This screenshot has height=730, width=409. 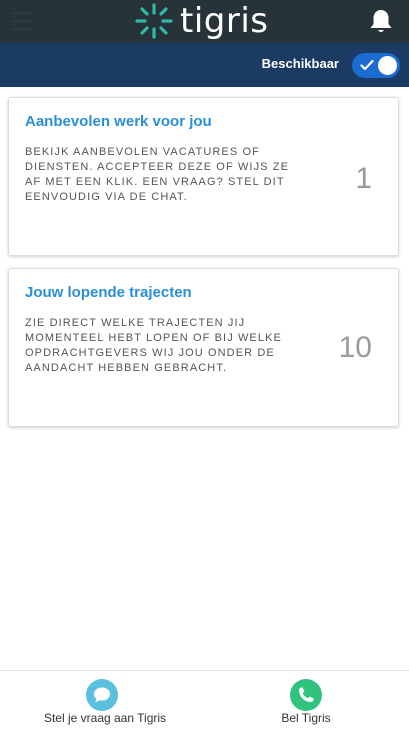 What do you see at coordinates (105, 718) in the screenshot?
I see `chat-button-label: Stel je vraag aan Tigris` at bounding box center [105, 718].